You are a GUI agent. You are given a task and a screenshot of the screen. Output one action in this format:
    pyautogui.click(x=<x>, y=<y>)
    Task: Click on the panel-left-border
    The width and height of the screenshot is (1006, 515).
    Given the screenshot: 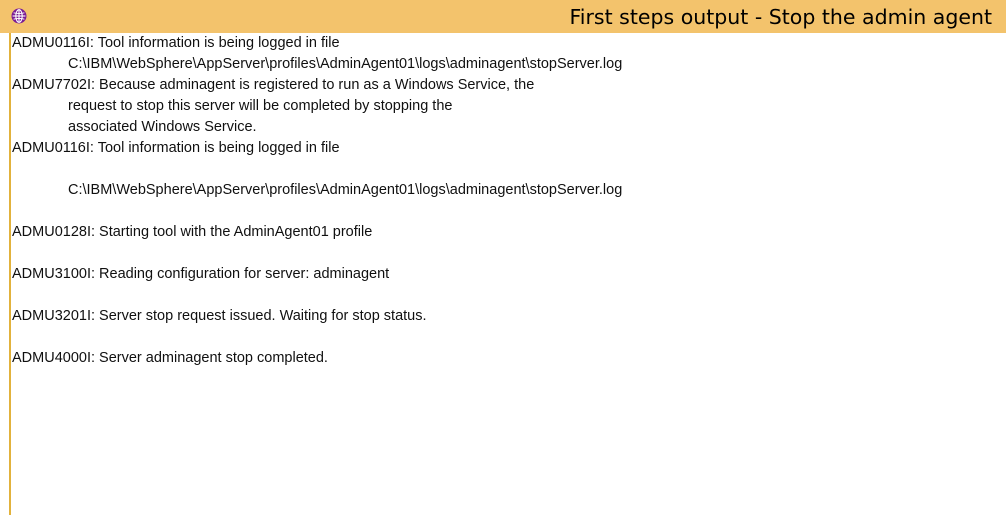 What is the action you would take?
    pyautogui.click(x=10, y=274)
    